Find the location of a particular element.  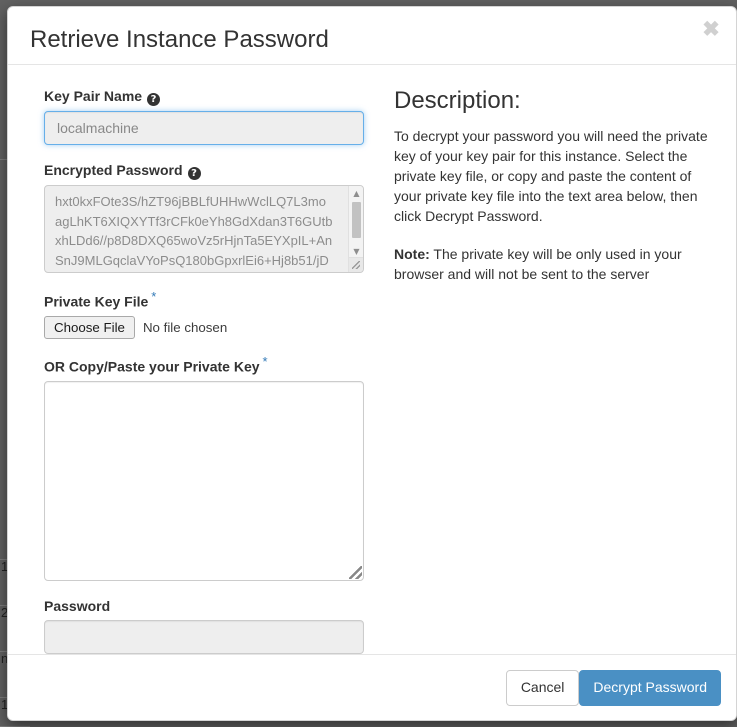

keypair-name-label-text: Key Pair Name is located at coordinates (93, 96).